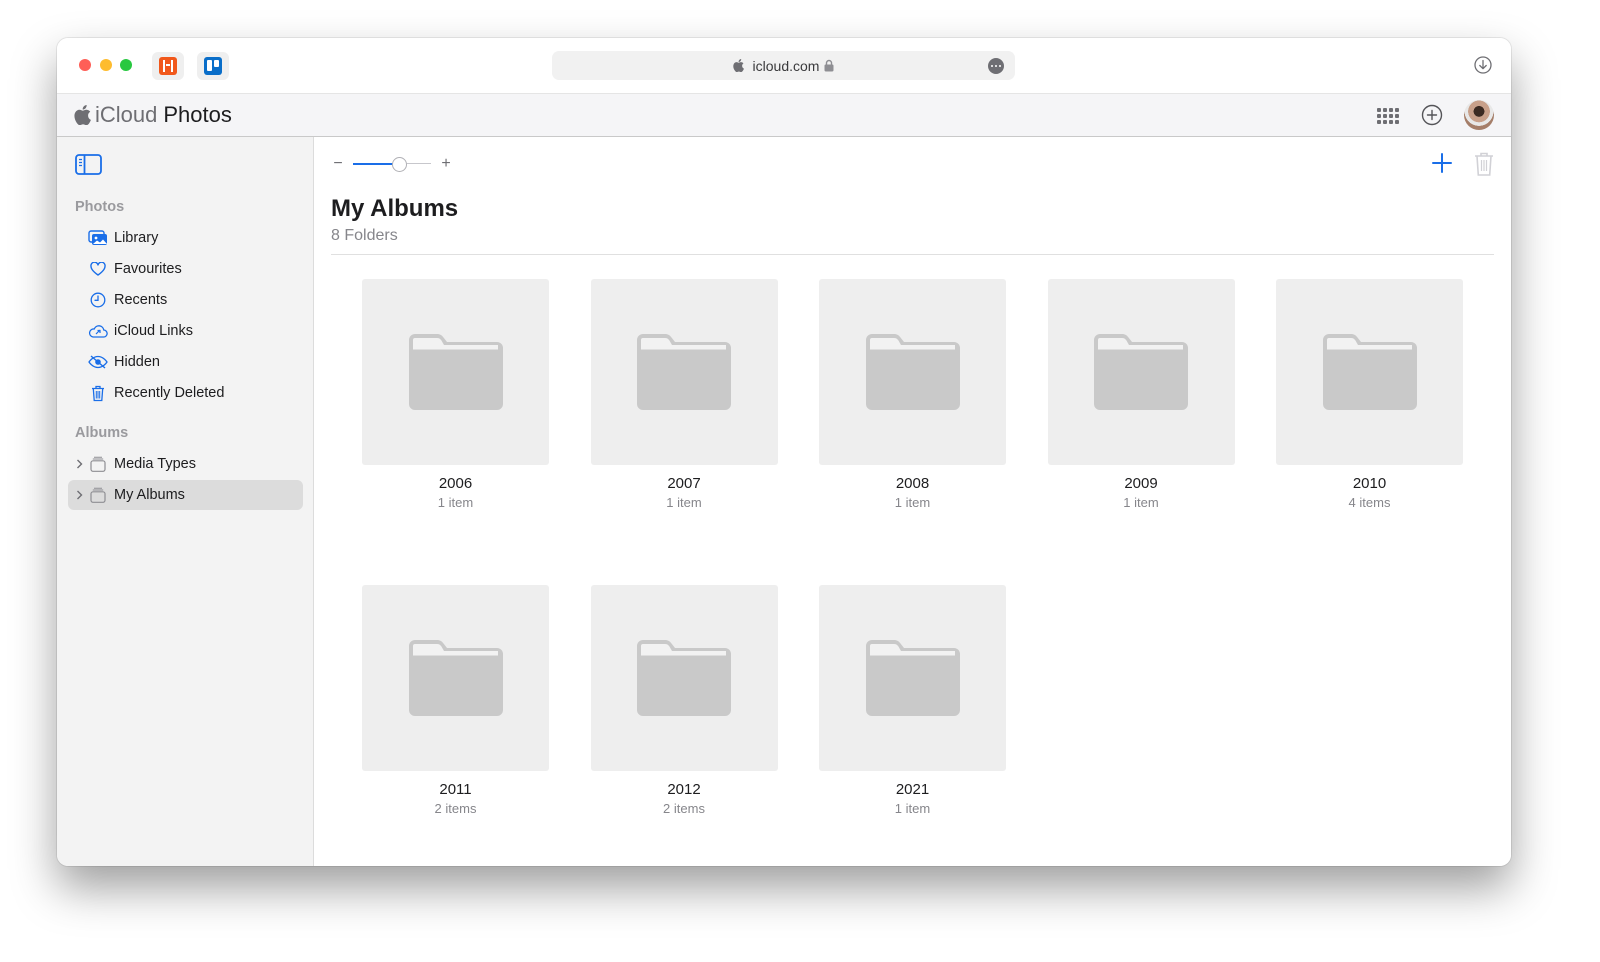 The image size is (1600, 962). Describe the element at coordinates (912, 789) in the screenshot. I see `folder-name: 2021` at that location.